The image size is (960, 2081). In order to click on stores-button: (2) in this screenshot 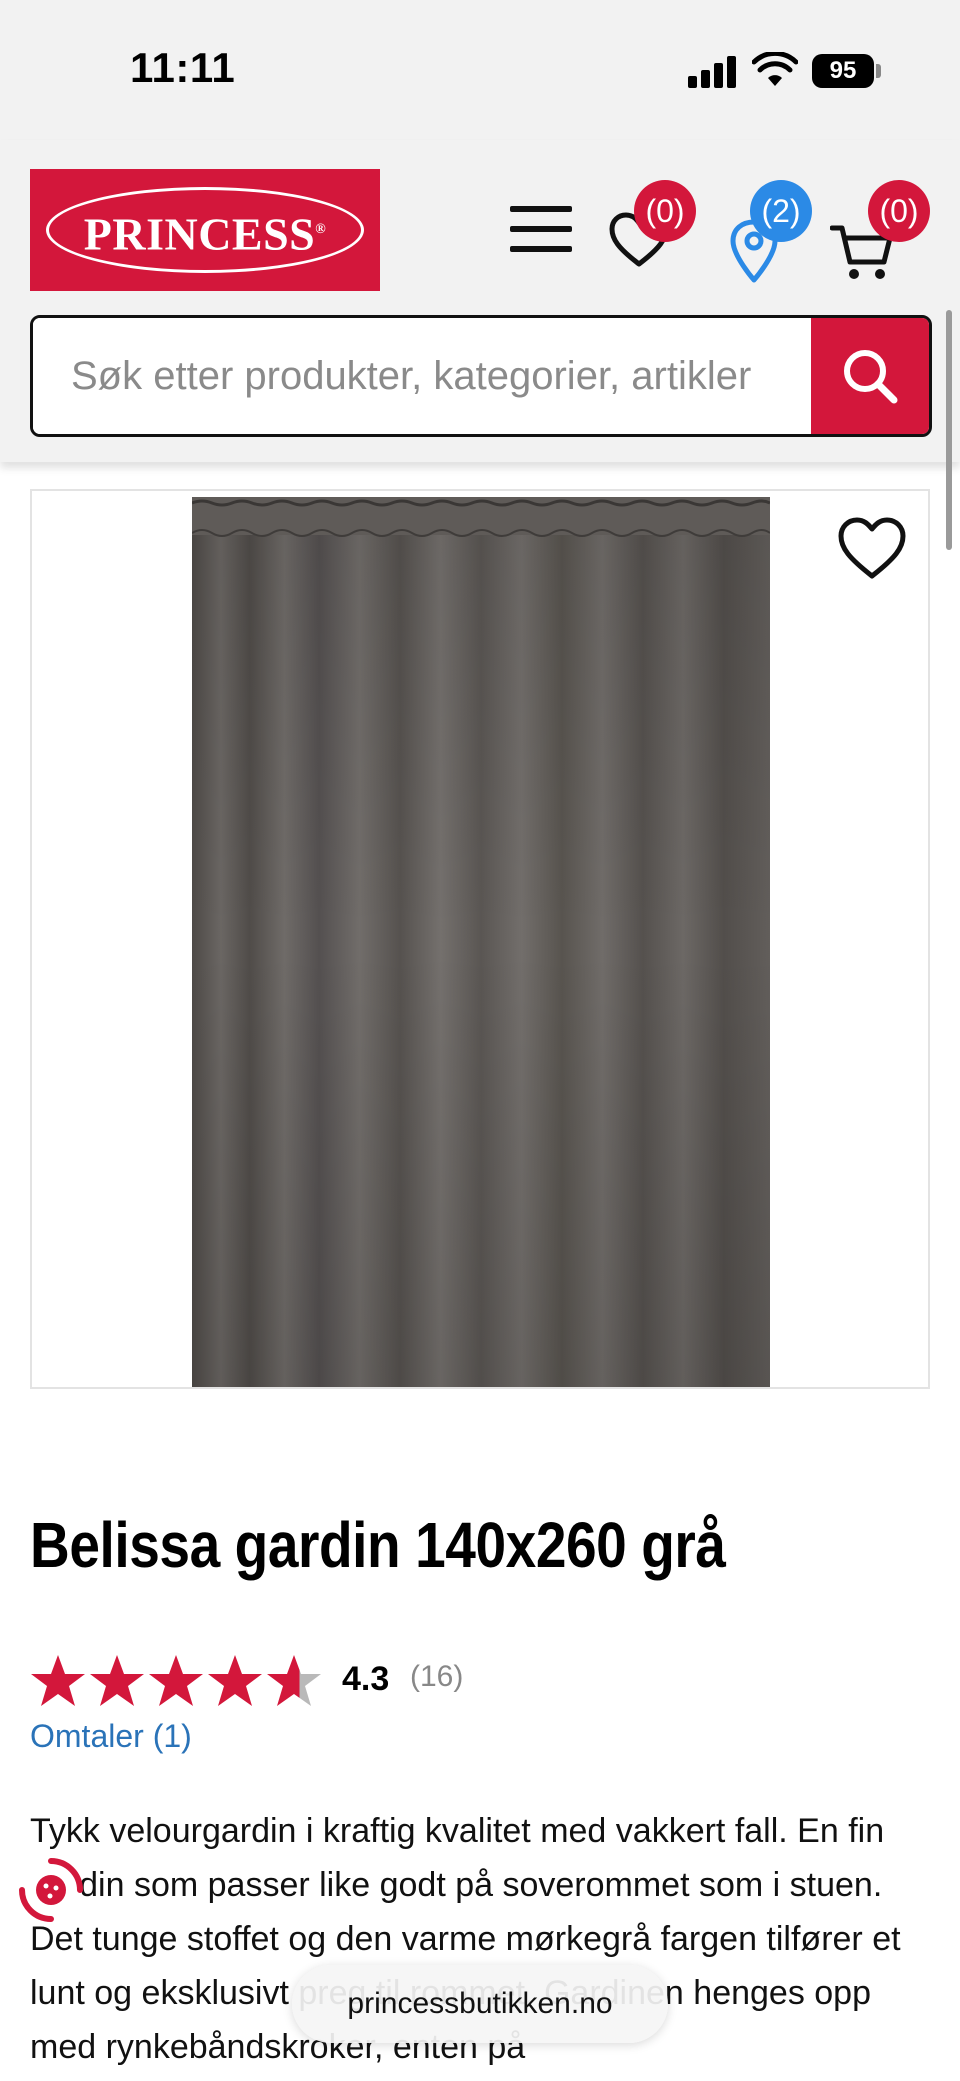, I will do `click(775, 235)`.